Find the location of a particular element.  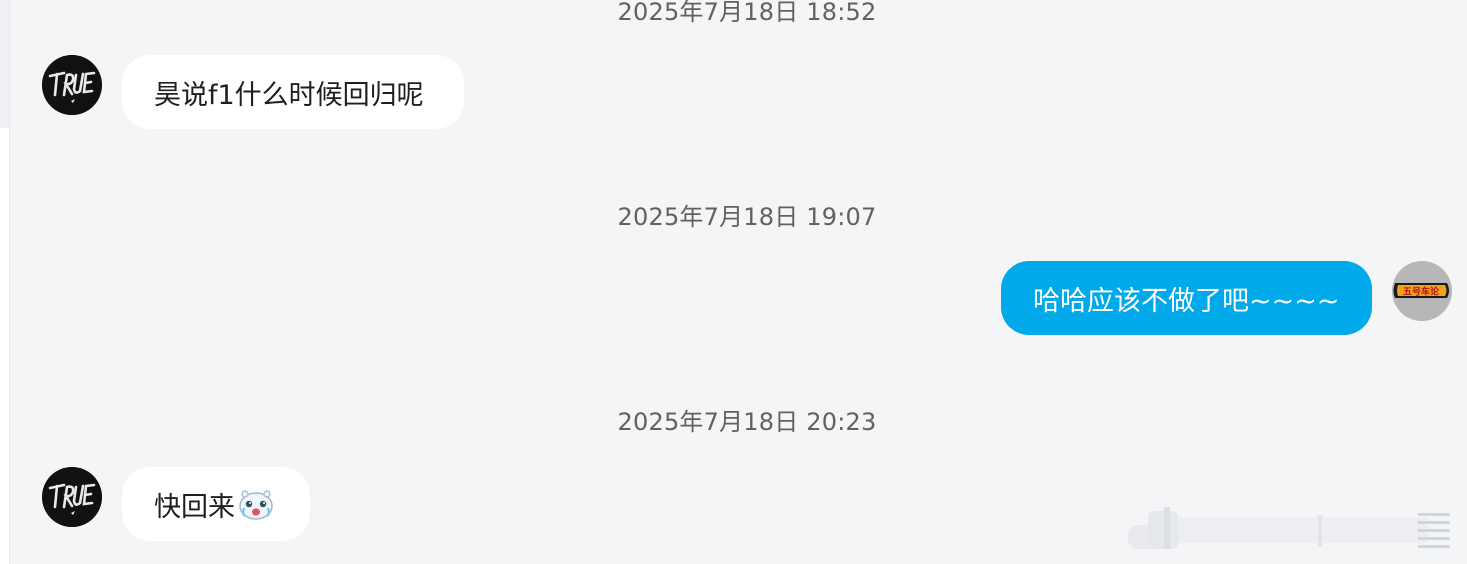

crying-face-emoji-icon is located at coordinates (256, 505).